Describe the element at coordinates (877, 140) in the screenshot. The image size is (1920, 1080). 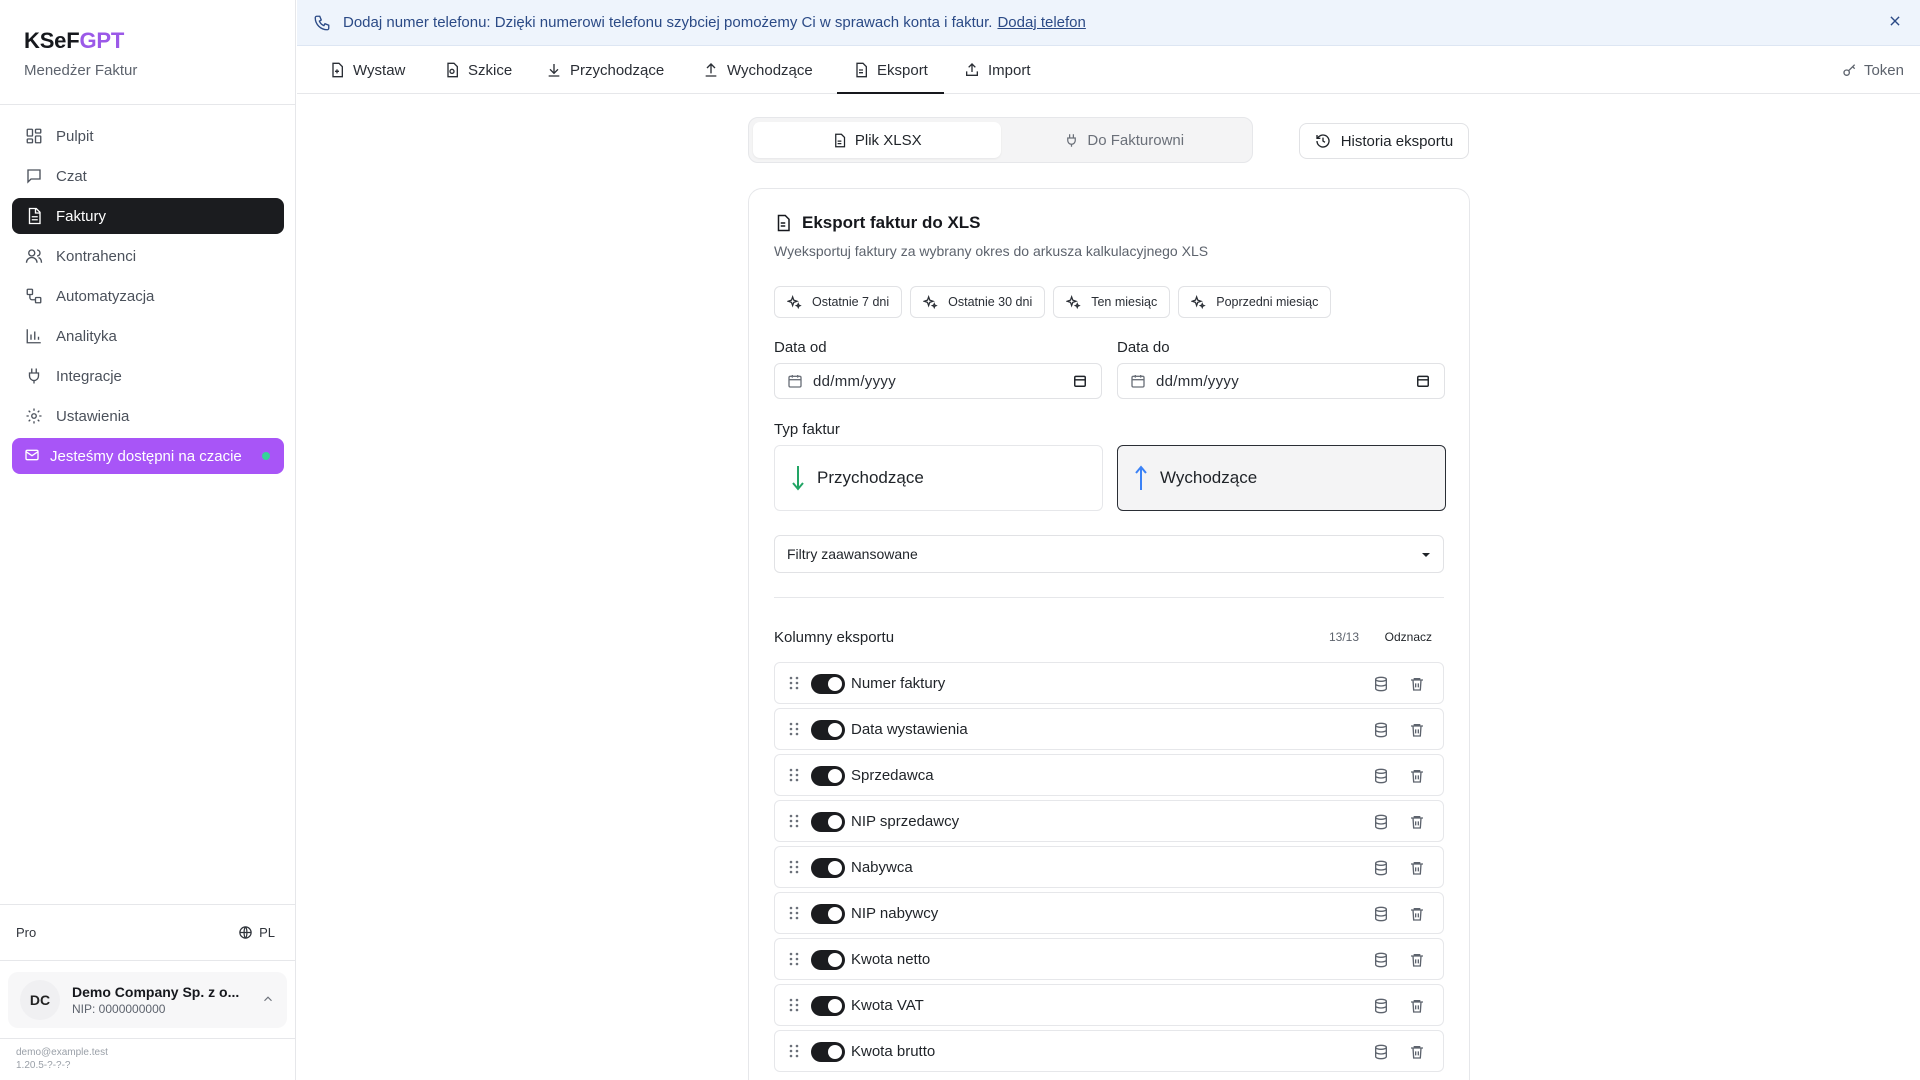
I see `mode-xlsx: Plik XLSX` at that location.